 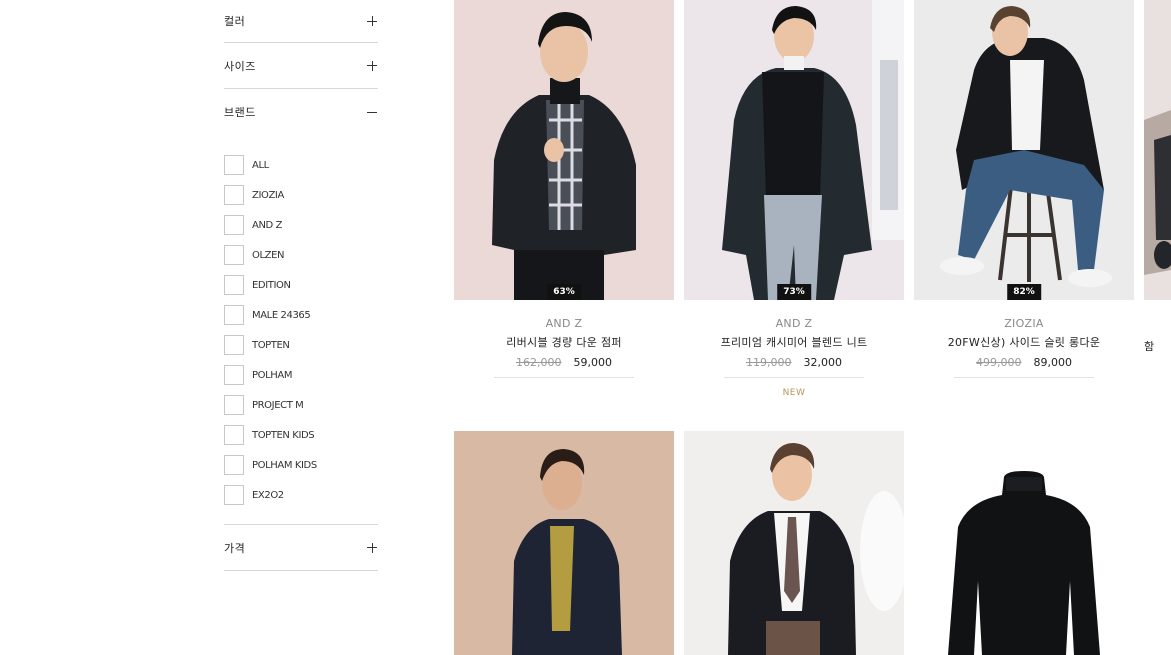 I want to click on original-price: 499,000, so click(x=999, y=362).